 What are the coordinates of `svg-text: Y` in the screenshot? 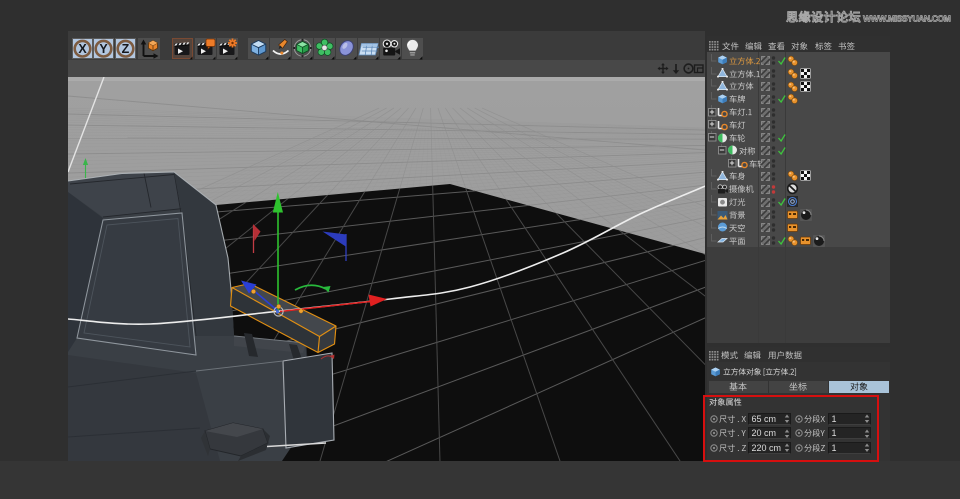 It's located at (104, 49).